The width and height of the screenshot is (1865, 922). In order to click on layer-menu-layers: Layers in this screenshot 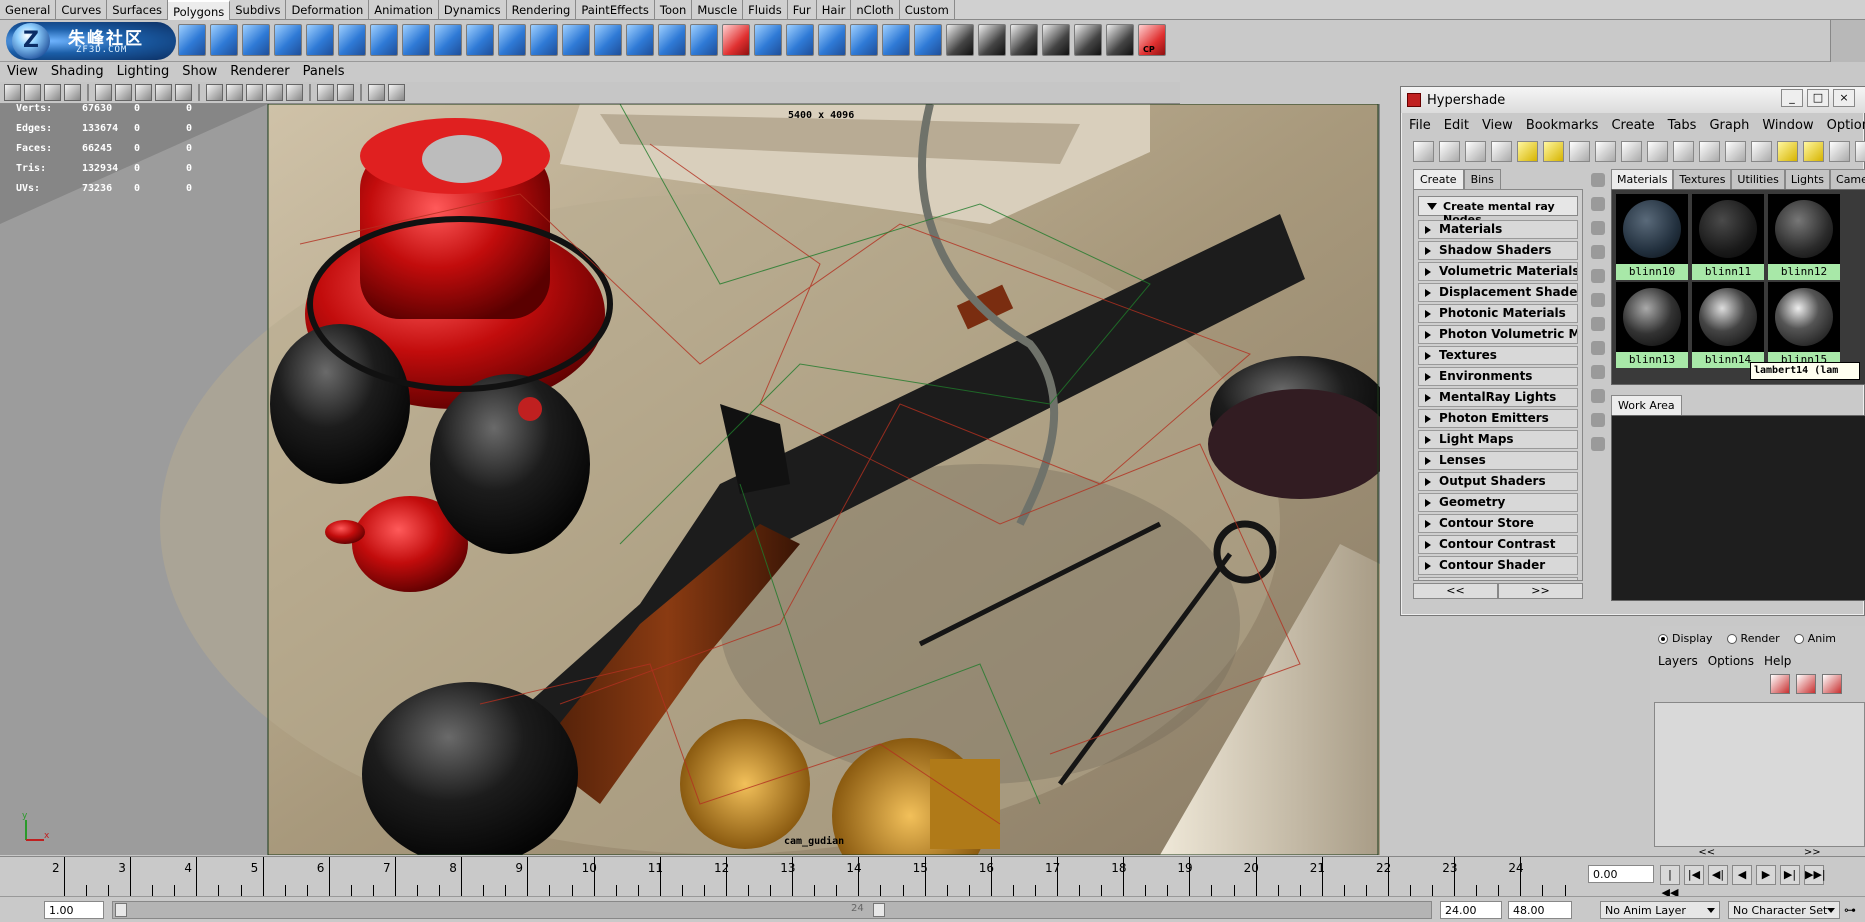, I will do `click(1678, 661)`.